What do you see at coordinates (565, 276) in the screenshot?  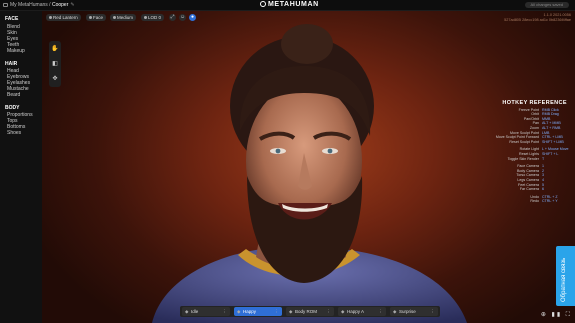 I see `feedback-button: Обратная связь` at bounding box center [565, 276].